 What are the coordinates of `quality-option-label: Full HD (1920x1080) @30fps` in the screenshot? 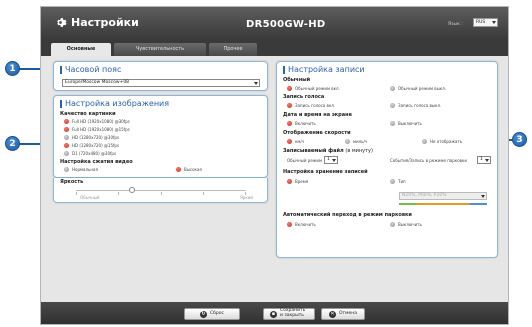 It's located at (101, 121).